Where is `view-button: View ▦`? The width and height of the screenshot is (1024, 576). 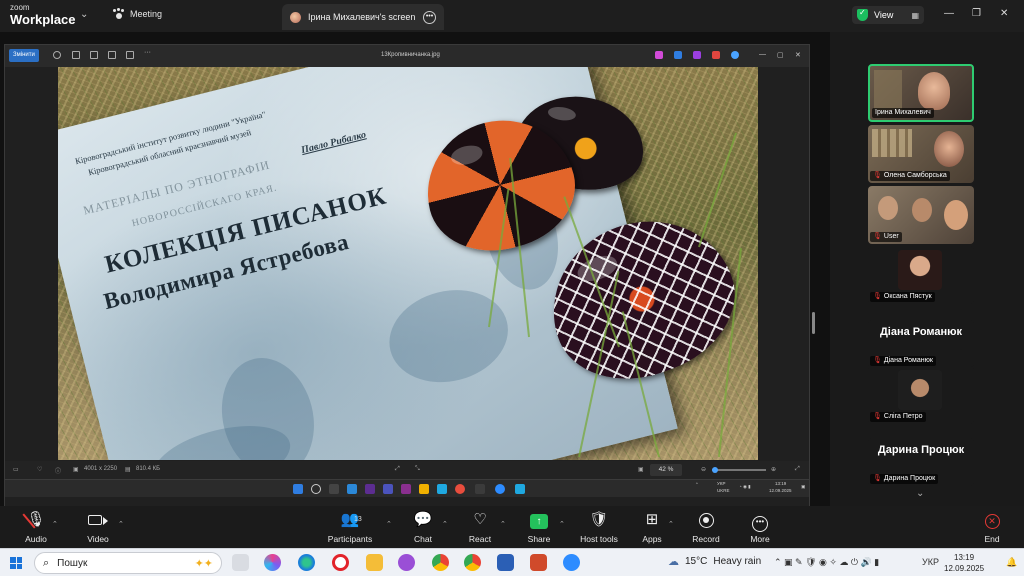
view-button: View ▦ is located at coordinates (888, 15).